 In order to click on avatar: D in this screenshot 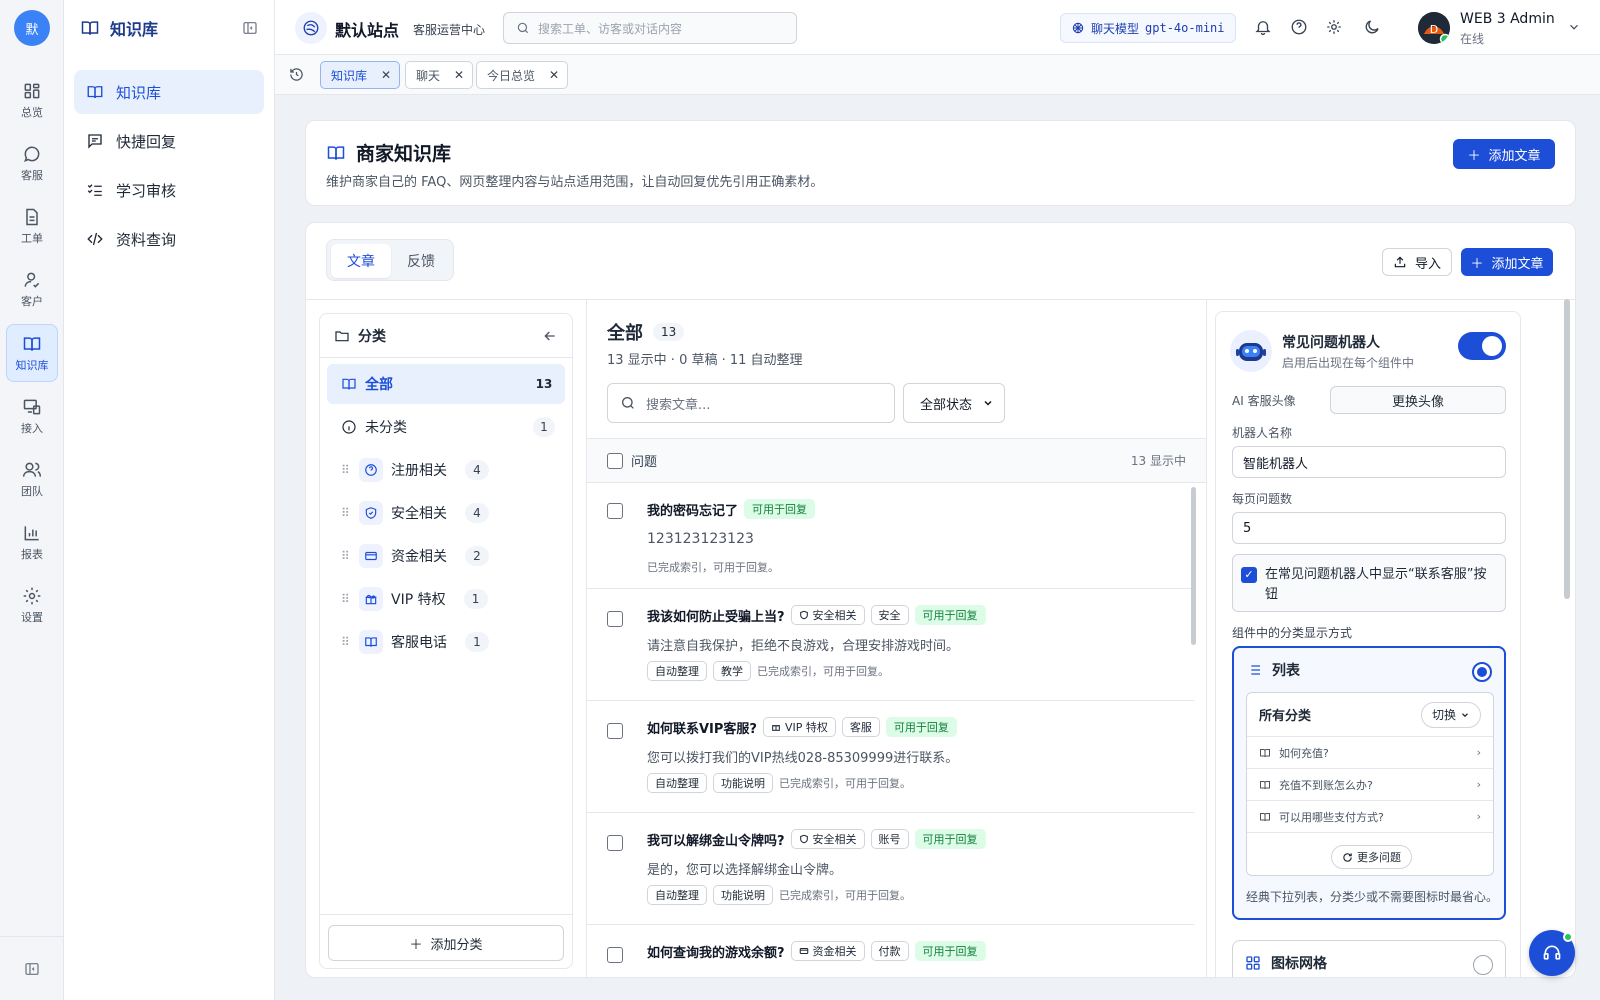, I will do `click(1434, 28)`.